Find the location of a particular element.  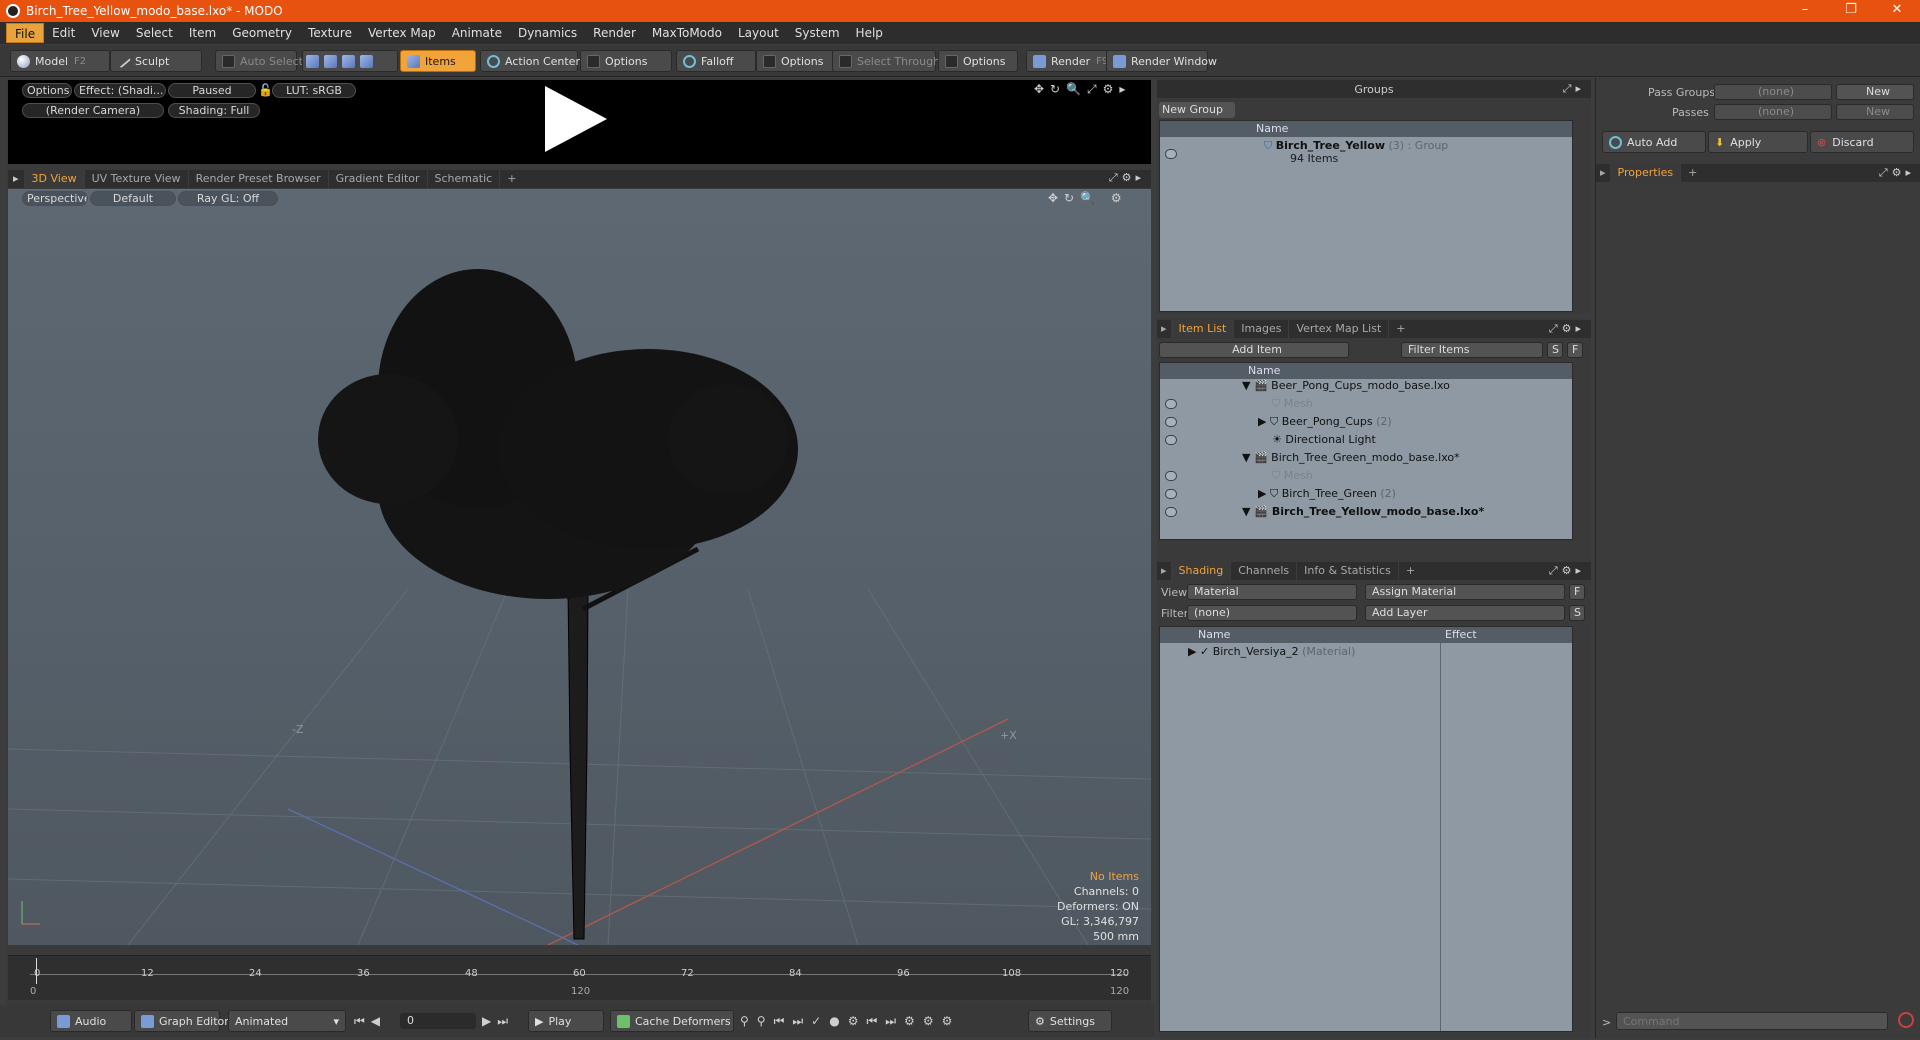

settings-button: ⚙ Settings is located at coordinates (1070, 1021).